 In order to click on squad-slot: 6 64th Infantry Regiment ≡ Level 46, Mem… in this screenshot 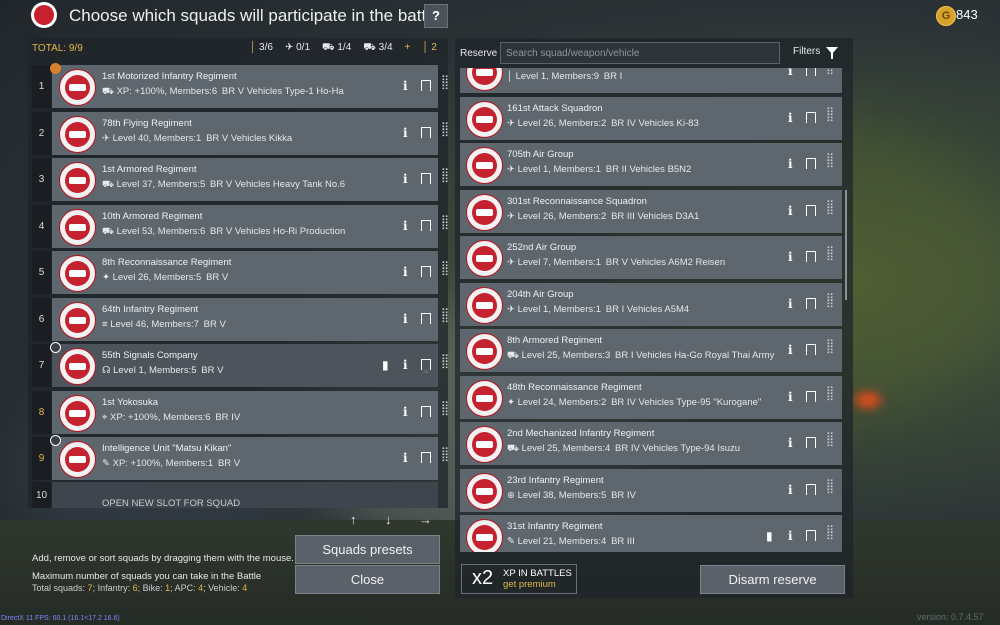, I will do `click(240, 319)`.